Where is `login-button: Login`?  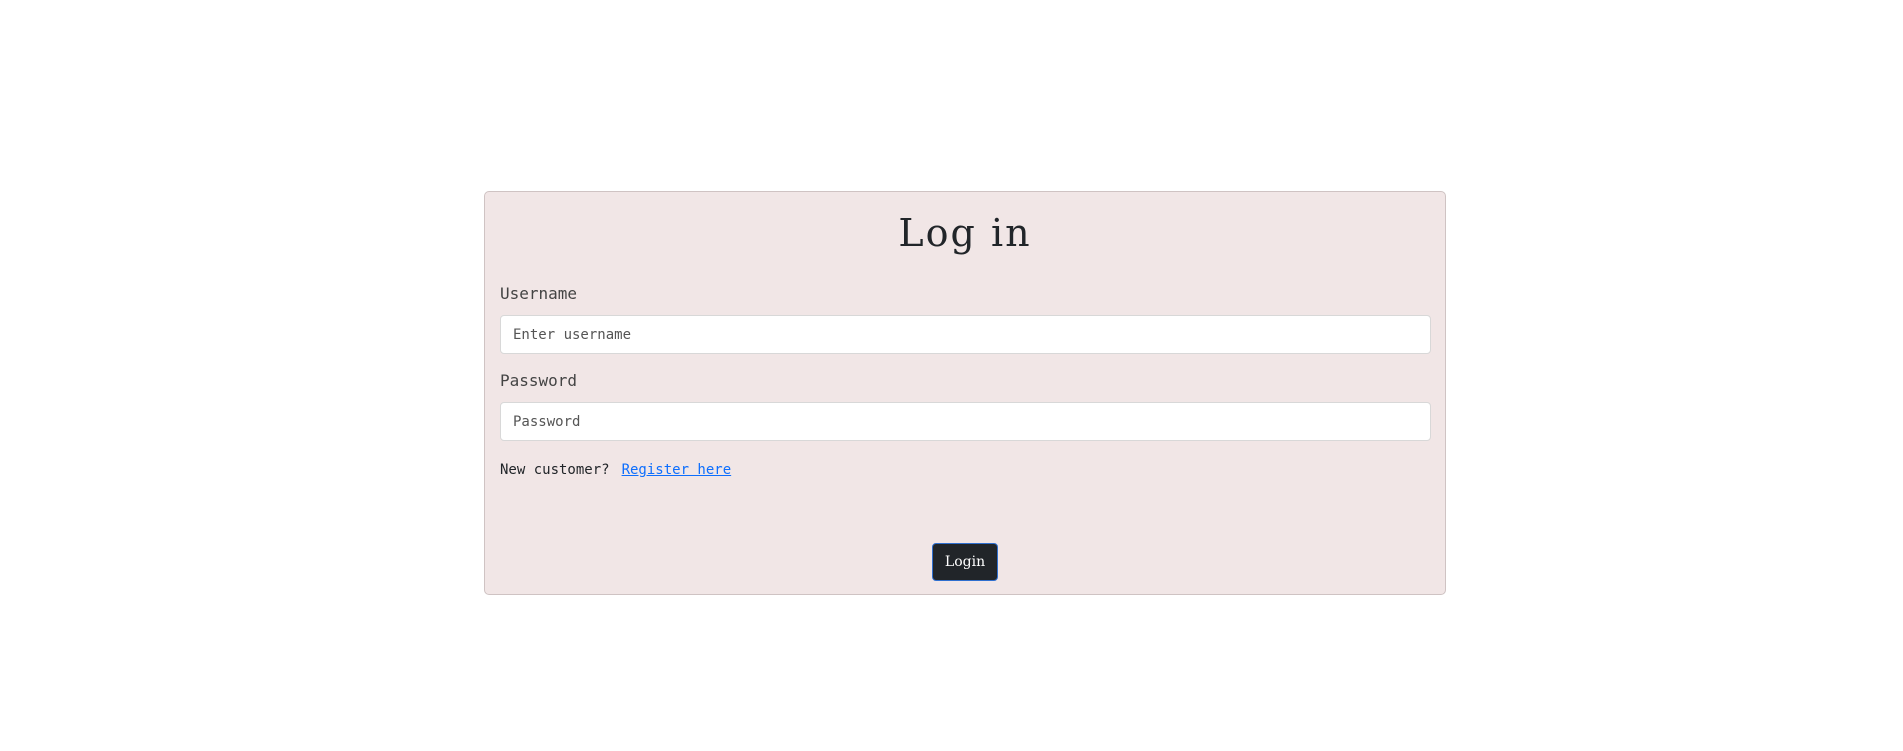
login-button: Login is located at coordinates (965, 562).